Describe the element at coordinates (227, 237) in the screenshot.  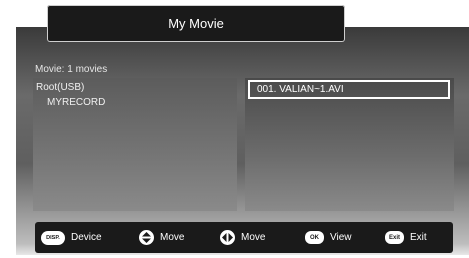
I see `left-right-arrow-icon` at that location.